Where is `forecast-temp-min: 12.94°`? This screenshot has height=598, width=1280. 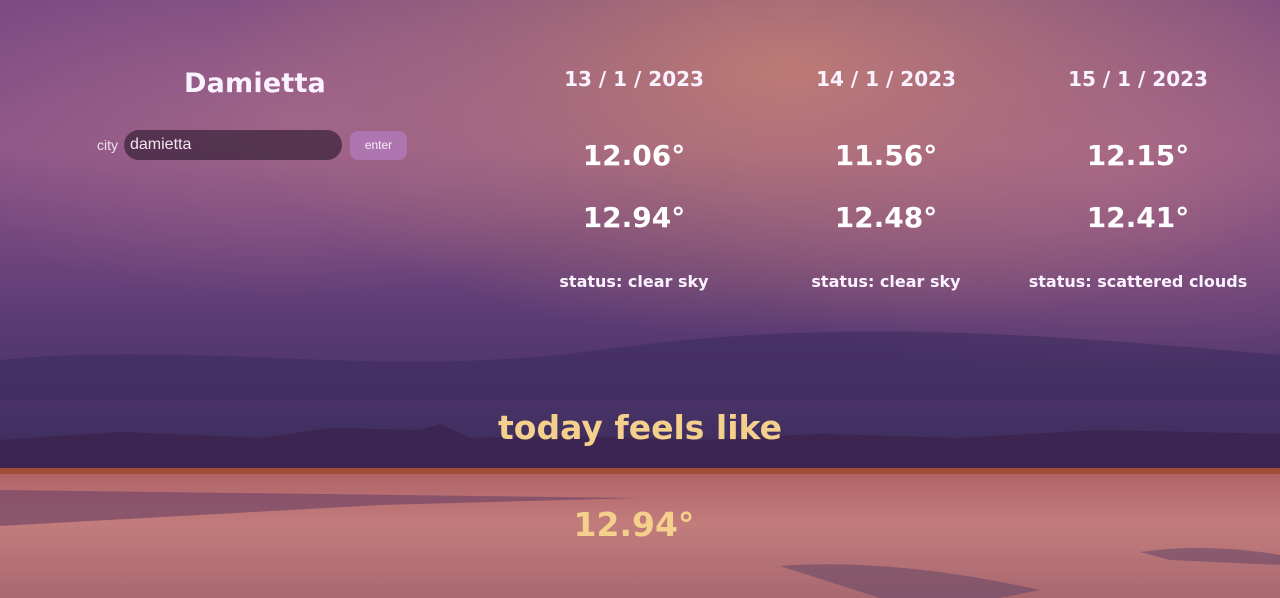
forecast-temp-min: 12.94° is located at coordinates (634, 217).